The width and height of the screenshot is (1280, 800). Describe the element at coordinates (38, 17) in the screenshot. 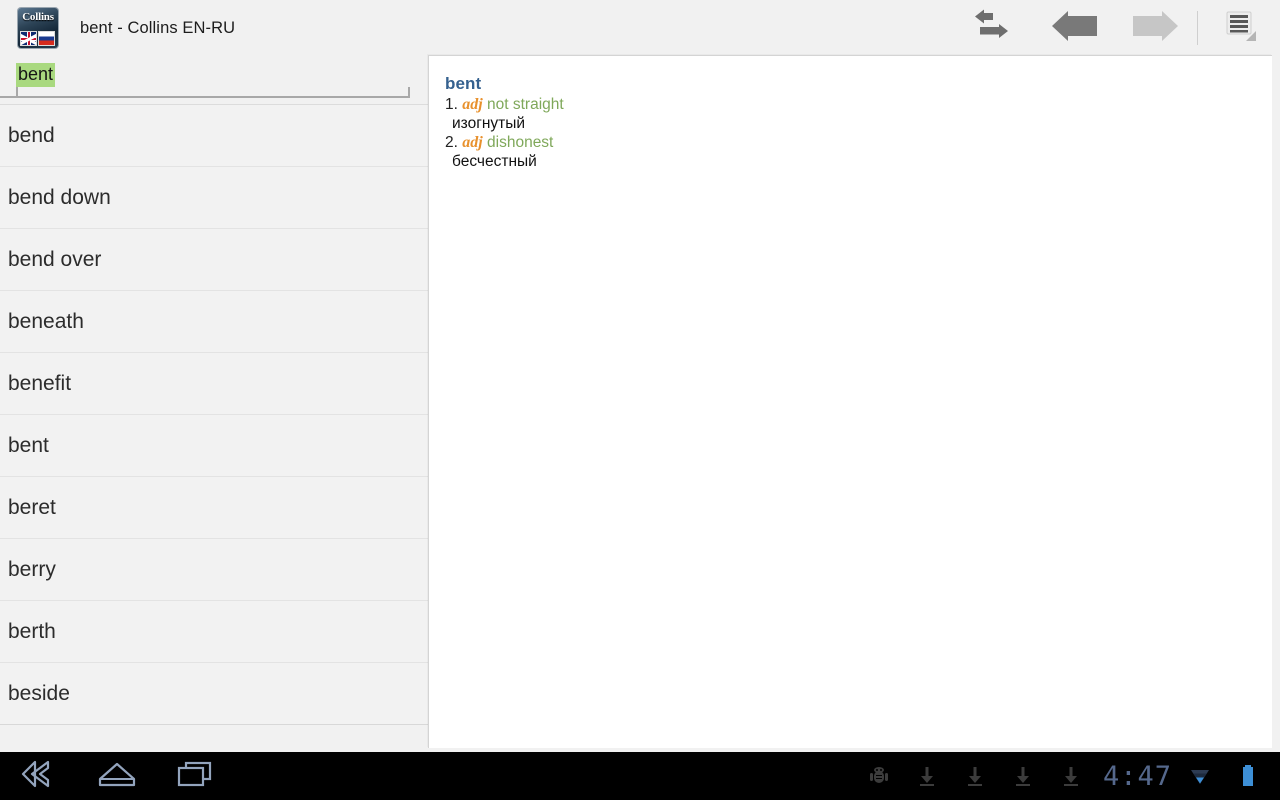

I see `app-icon-label: Collins` at that location.